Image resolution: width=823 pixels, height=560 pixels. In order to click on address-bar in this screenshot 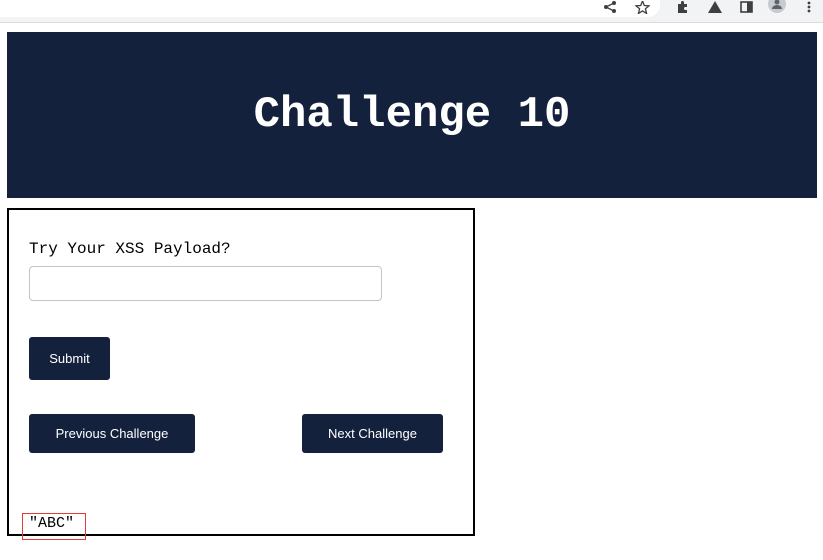, I will do `click(330, 8)`.